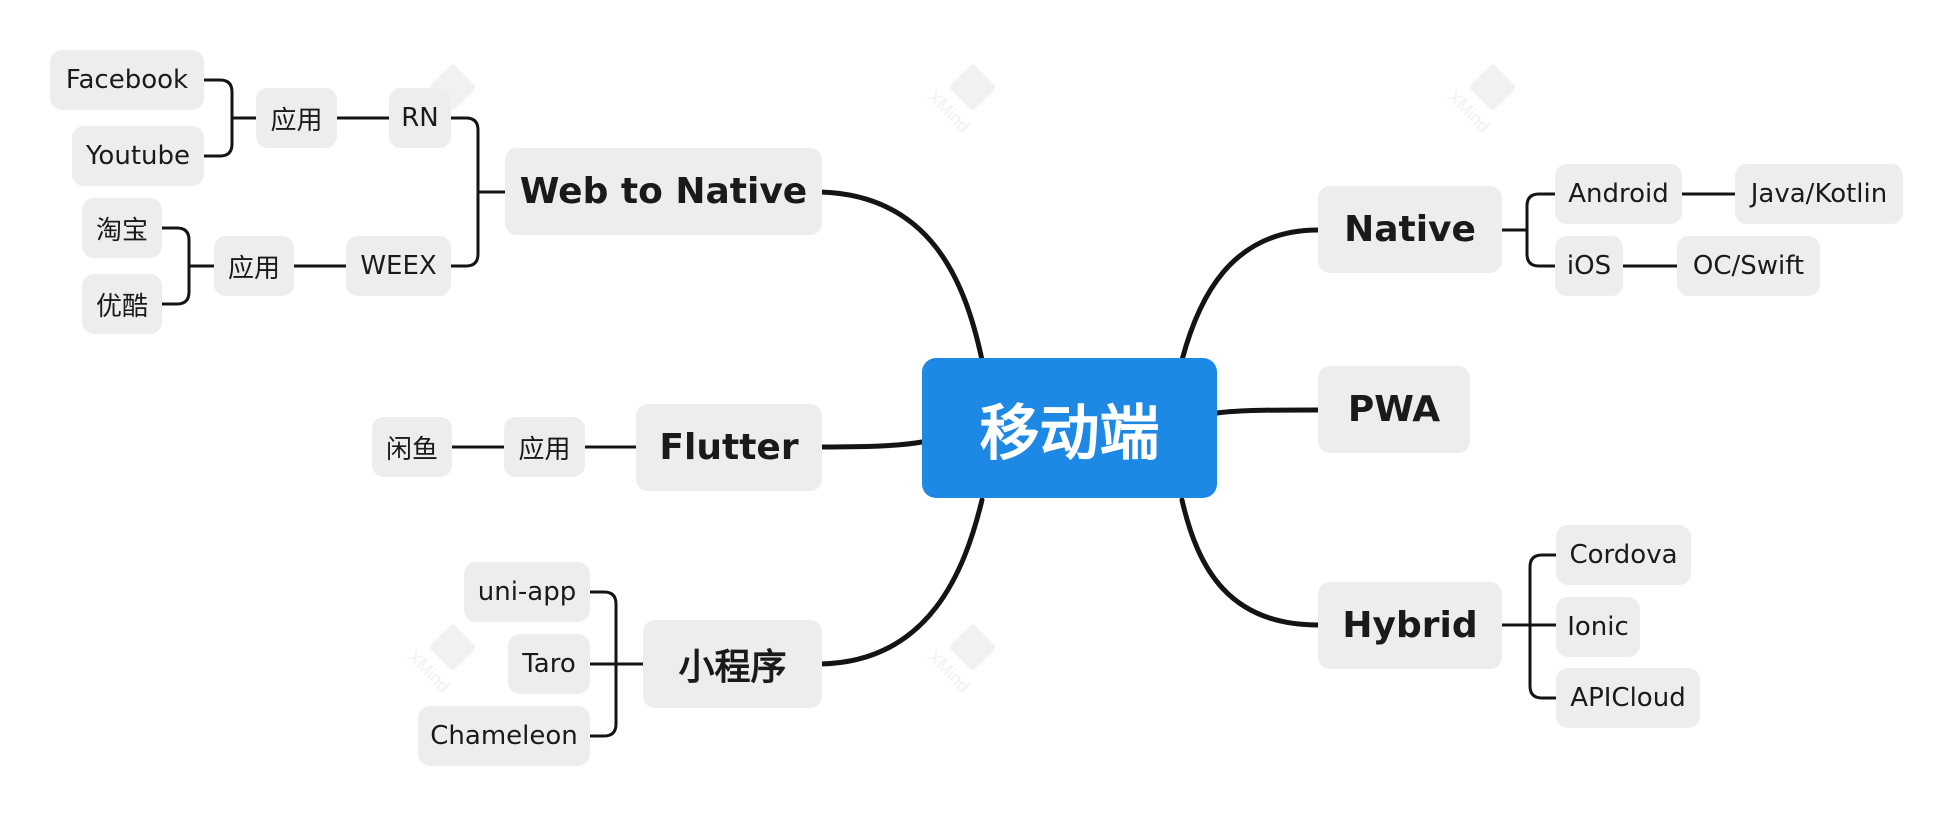 The image size is (1954, 816). Describe the element at coordinates (1069, 428) in the screenshot. I see `root-topic: 移动端` at that location.